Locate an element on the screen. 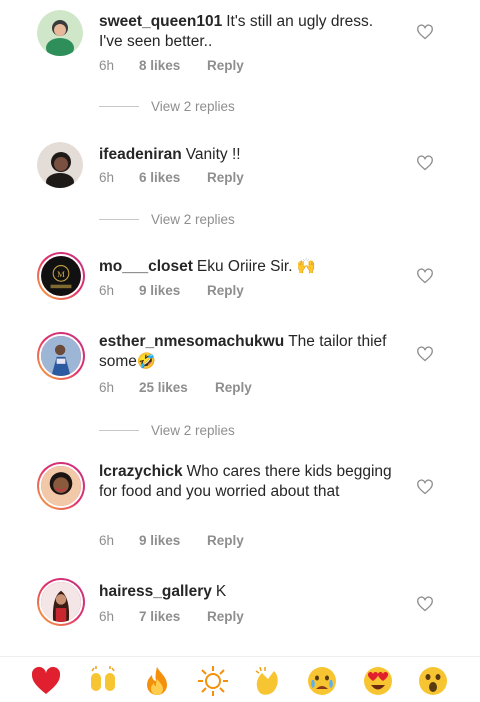 Image resolution: width=480 pixels, height=702 pixels. astonished-face-emoji-icon is located at coordinates (433, 681).